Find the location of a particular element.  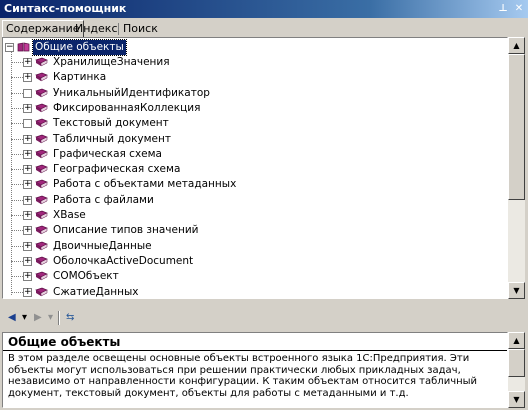

tree-node-label: Картинка is located at coordinates (79, 77).